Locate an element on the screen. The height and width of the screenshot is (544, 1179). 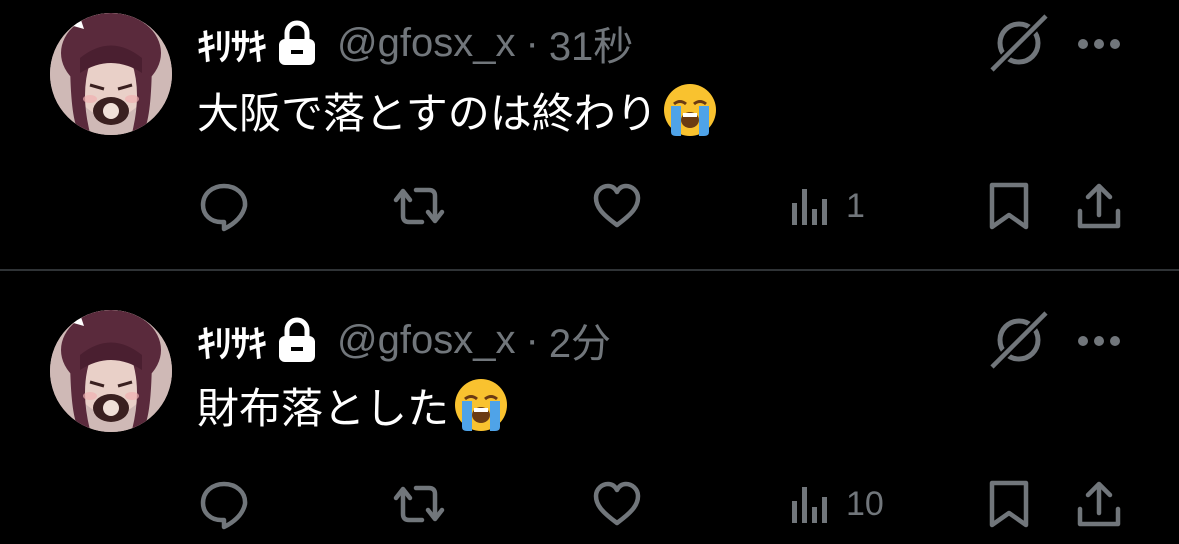
tweet-text-body: 大阪で落とすのは終わり is located at coordinates (427, 113).